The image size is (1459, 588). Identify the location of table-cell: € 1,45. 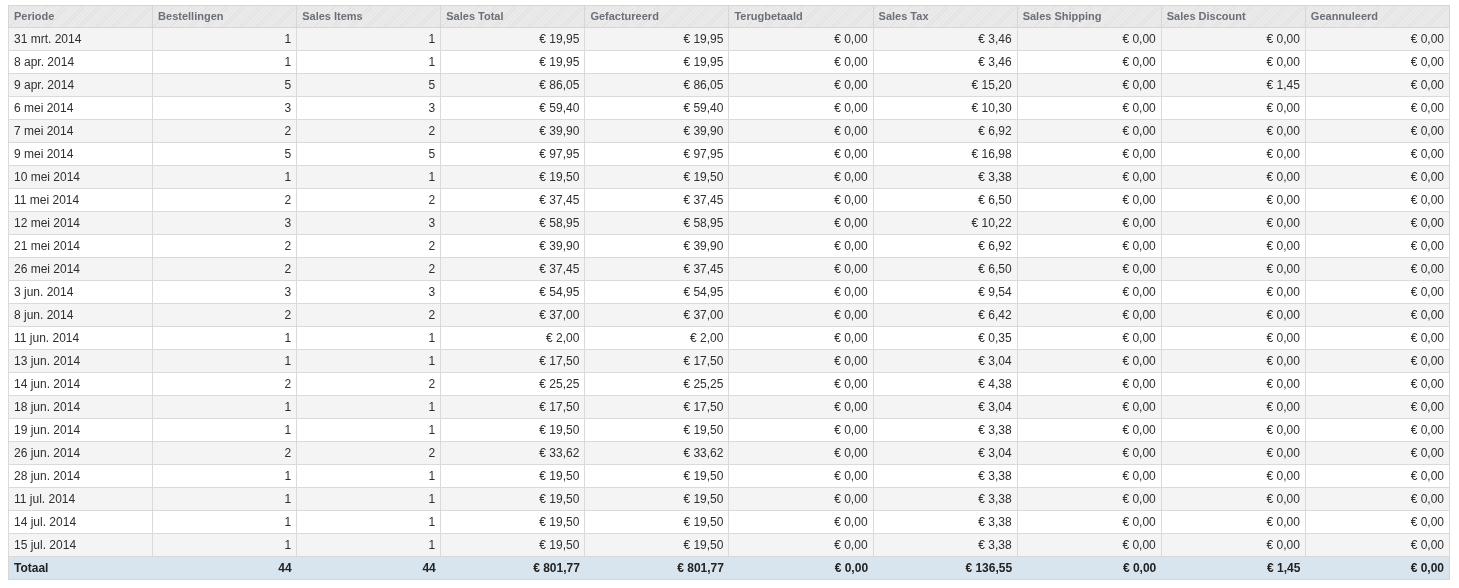
(1233, 85).